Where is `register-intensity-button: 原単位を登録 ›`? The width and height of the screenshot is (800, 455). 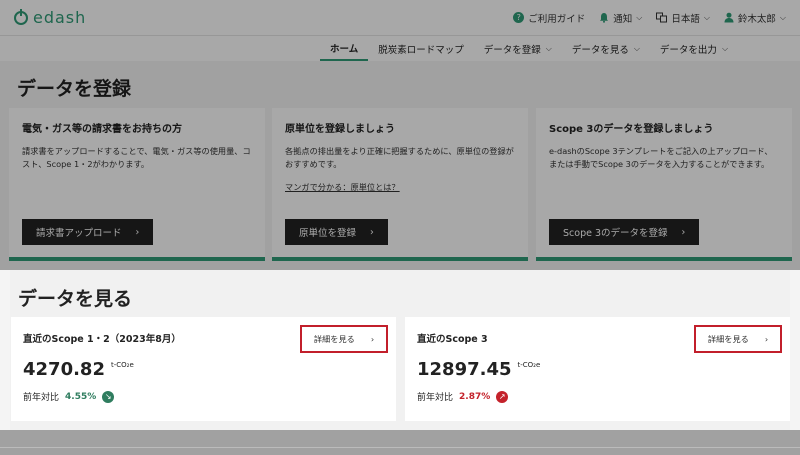
register-intensity-button: 原単位を登録 › is located at coordinates (336, 232).